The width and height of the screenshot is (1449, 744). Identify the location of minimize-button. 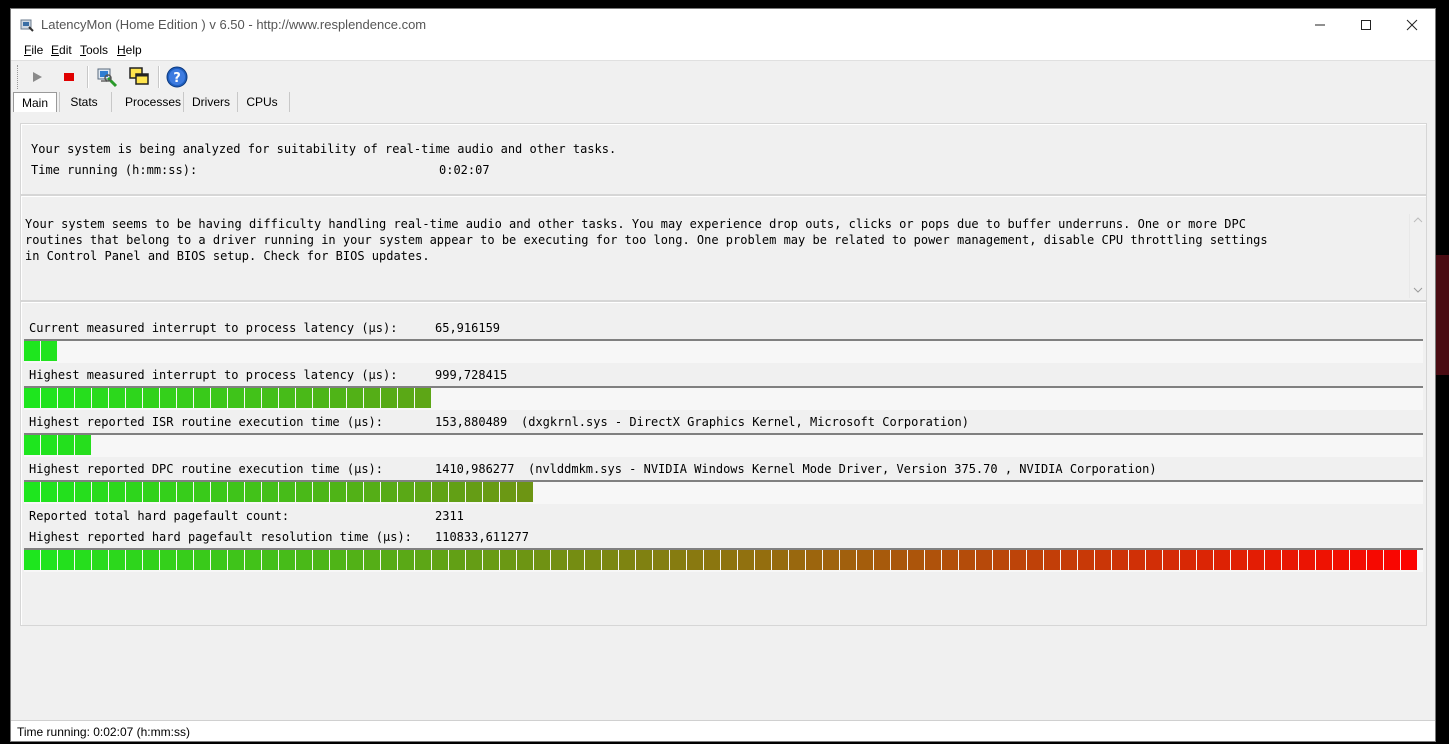
(1320, 25).